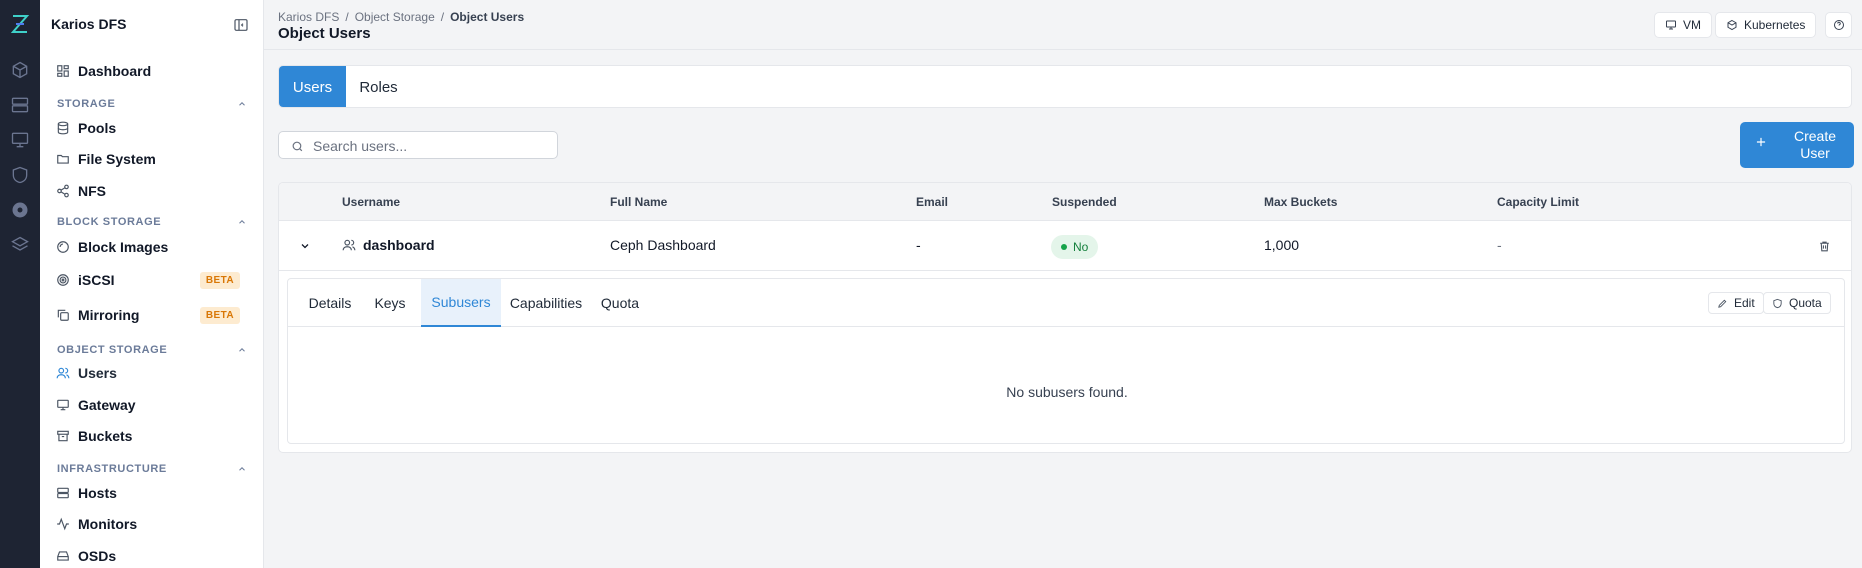 The height and width of the screenshot is (568, 1862). What do you see at coordinates (97, 373) in the screenshot?
I see `sidebar-item-label: Users` at bounding box center [97, 373].